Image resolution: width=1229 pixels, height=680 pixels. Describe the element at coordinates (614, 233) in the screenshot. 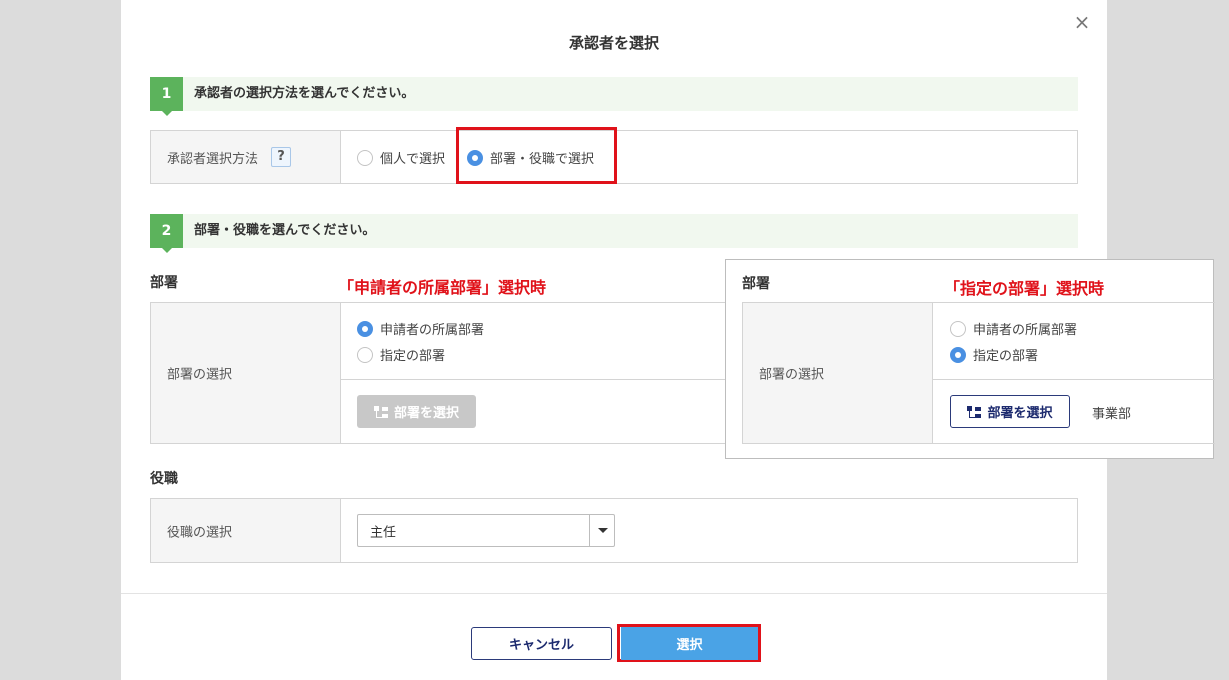

I see `step2-bar: 2 部署・役職を選んでください。` at that location.